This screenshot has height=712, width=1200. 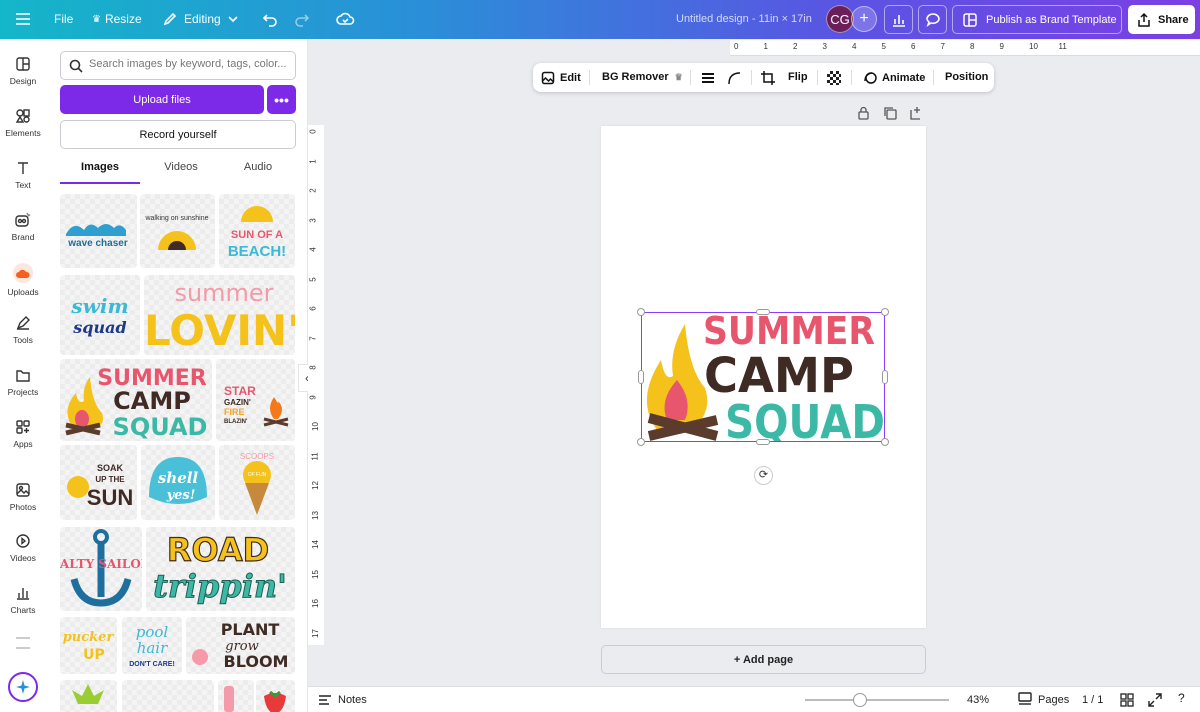 I want to click on resize-button: ♛ Resize, so click(x=117, y=19).